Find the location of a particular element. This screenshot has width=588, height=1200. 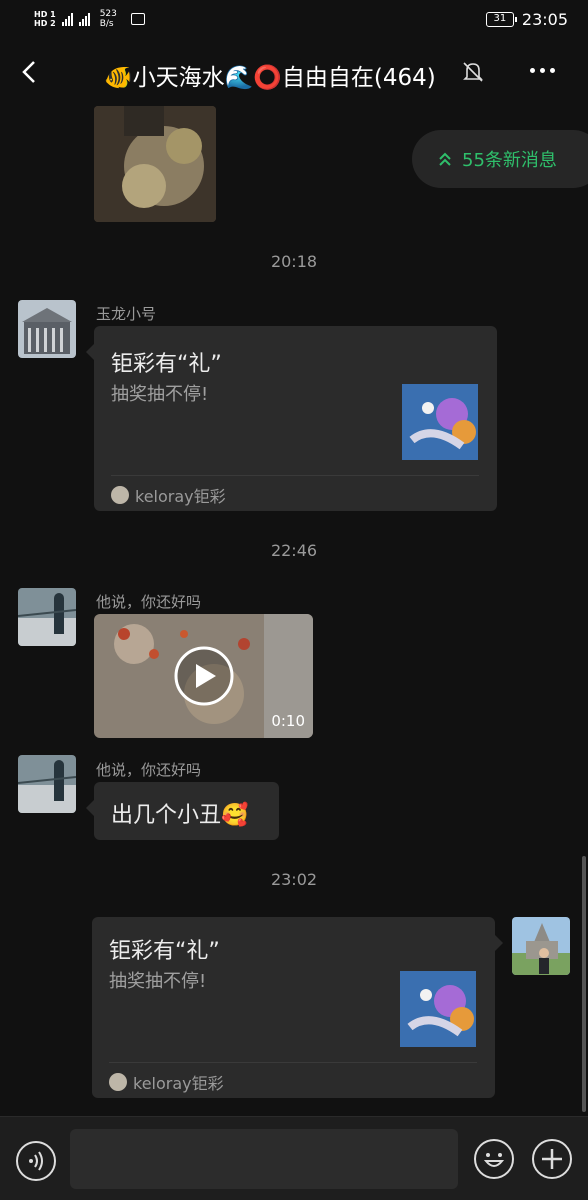

mute-bell-icon is located at coordinates (473, 72).